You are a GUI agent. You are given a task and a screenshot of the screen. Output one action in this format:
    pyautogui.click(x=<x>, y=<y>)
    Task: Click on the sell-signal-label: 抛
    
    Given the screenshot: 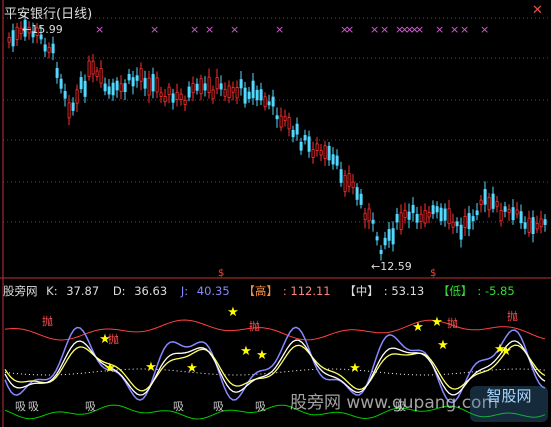 What is the action you would take?
    pyautogui.click(x=47, y=321)
    